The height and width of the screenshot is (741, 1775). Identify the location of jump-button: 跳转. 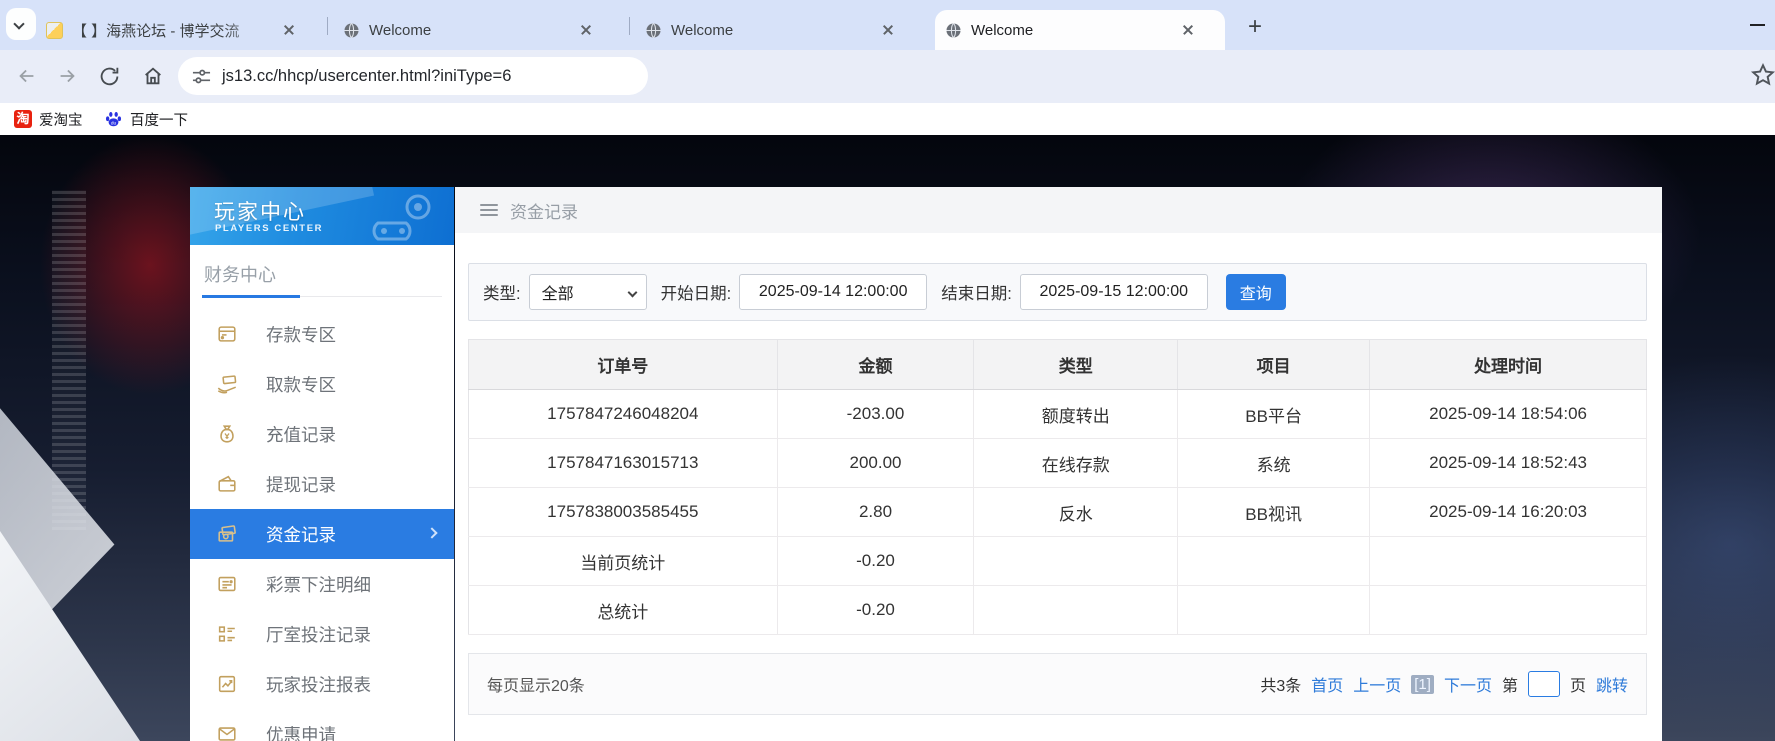
(1612, 684).